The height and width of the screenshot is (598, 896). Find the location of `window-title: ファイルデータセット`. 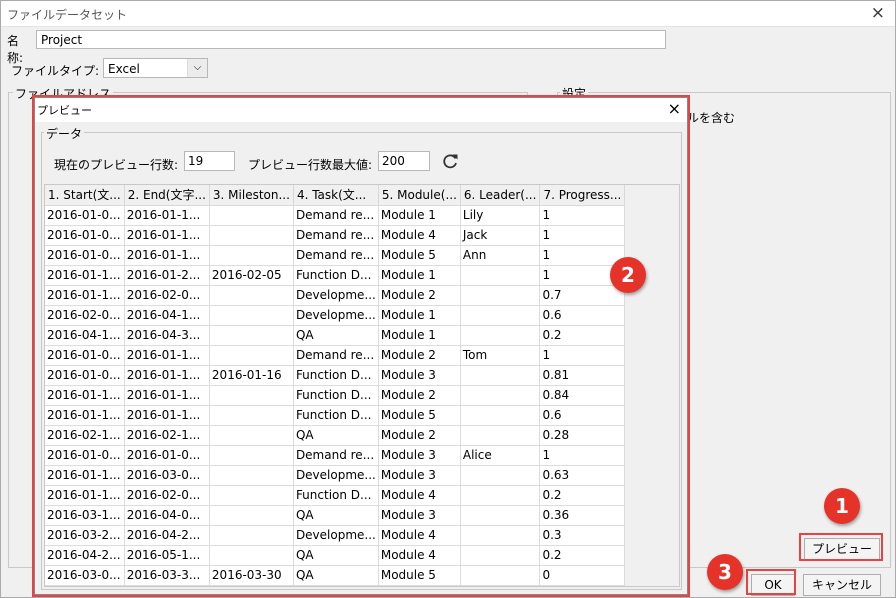

window-title: ファイルデータセット is located at coordinates (67, 15).